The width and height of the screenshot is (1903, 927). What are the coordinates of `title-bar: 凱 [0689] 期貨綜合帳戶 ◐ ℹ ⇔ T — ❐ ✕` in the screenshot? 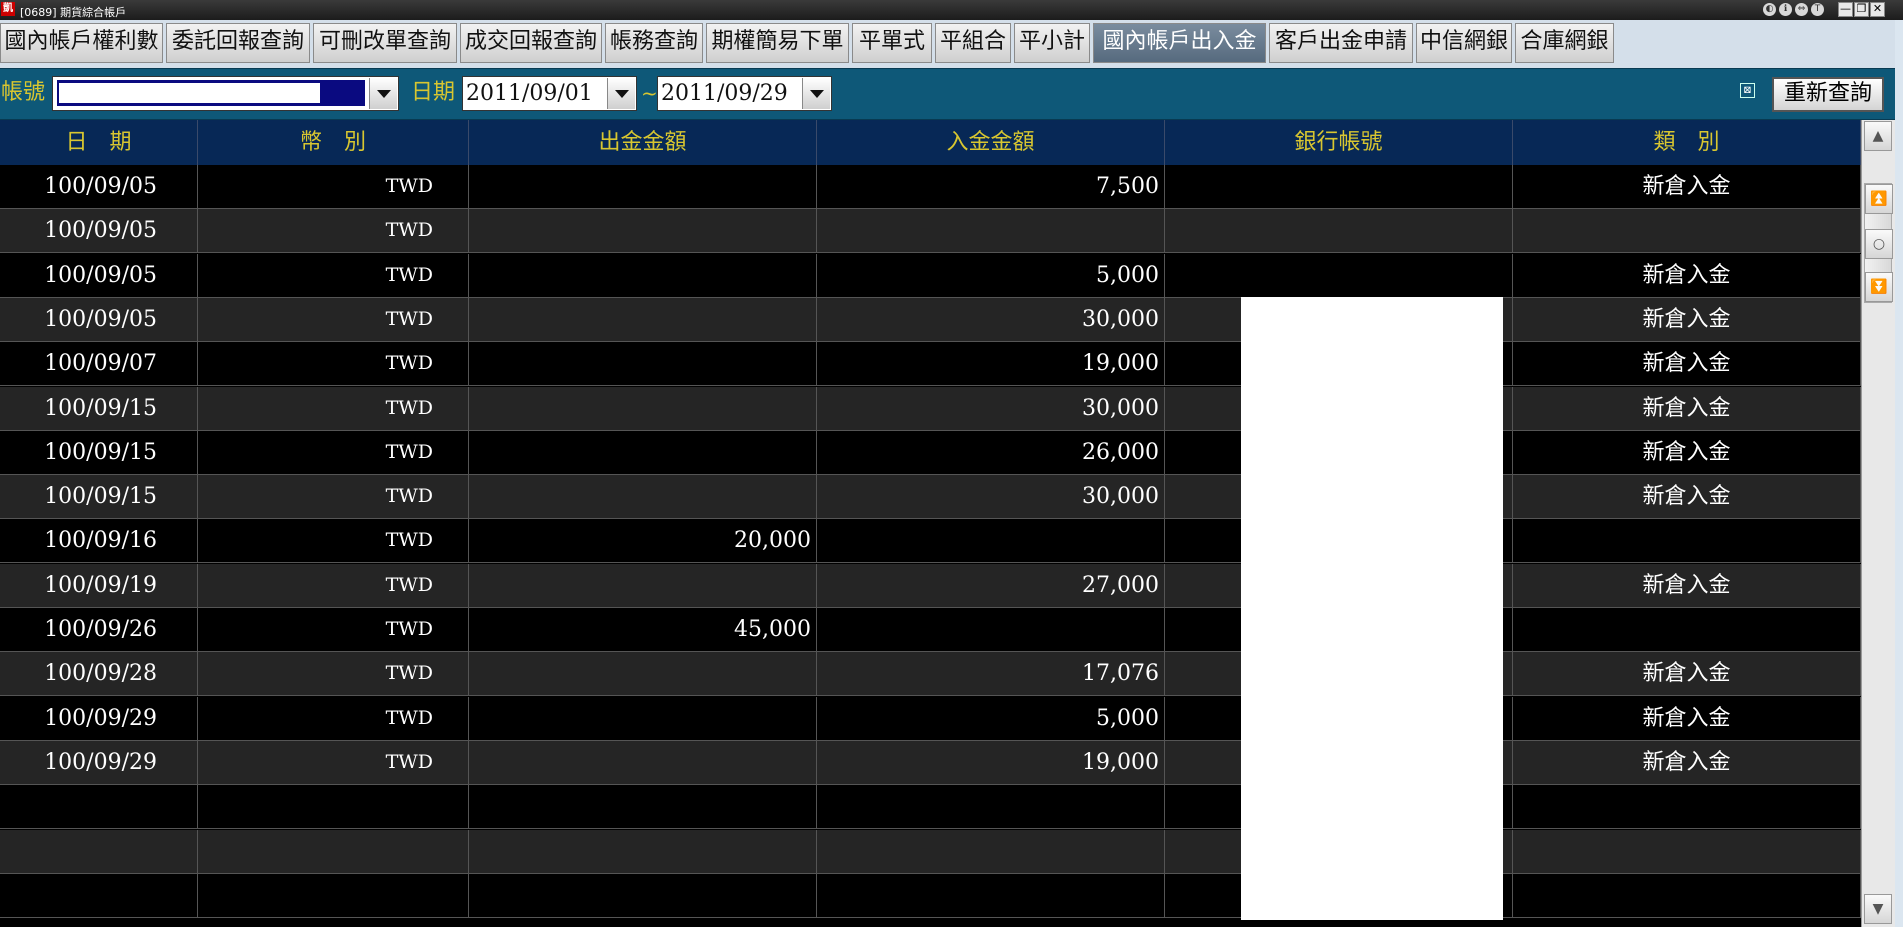 It's located at (951, 10).